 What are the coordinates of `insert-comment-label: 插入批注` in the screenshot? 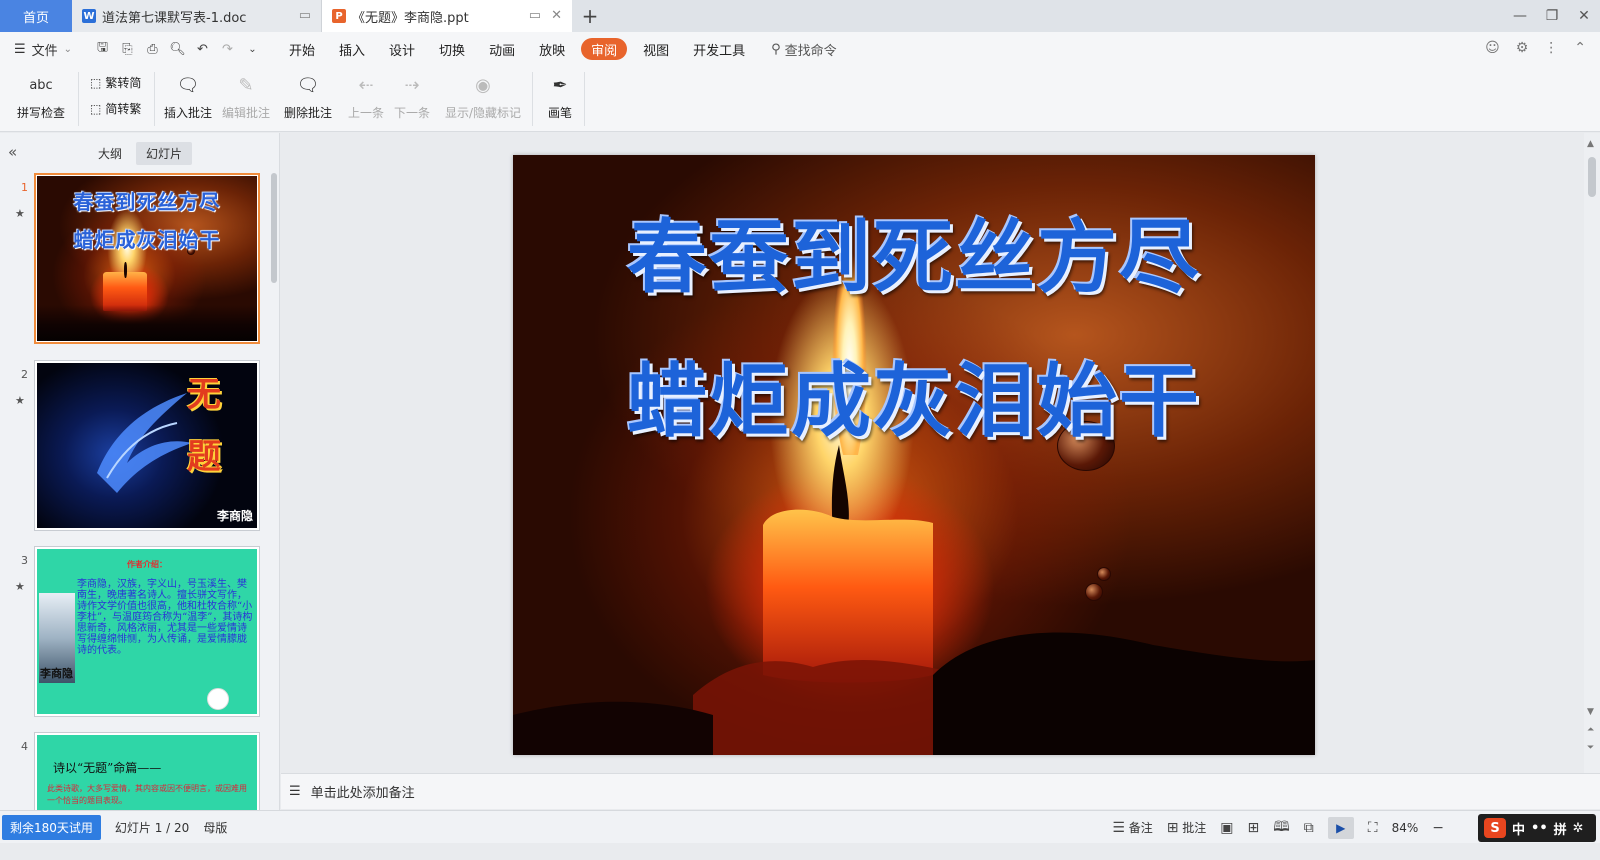 It's located at (187, 113).